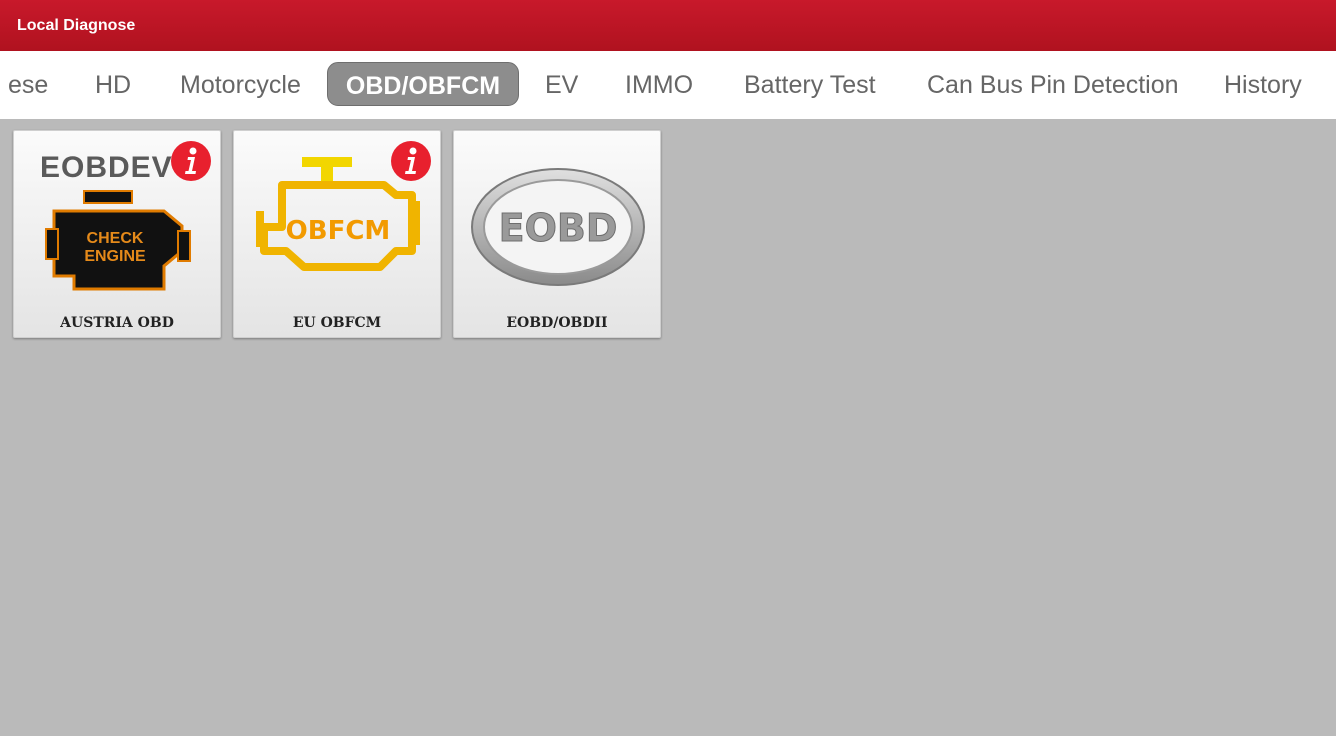 This screenshot has width=1336, height=736. I want to click on card-label: EU OBFCM, so click(337, 323).